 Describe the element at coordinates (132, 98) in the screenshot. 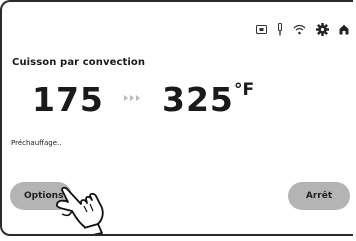

I see `progress-arrows-icon` at that location.